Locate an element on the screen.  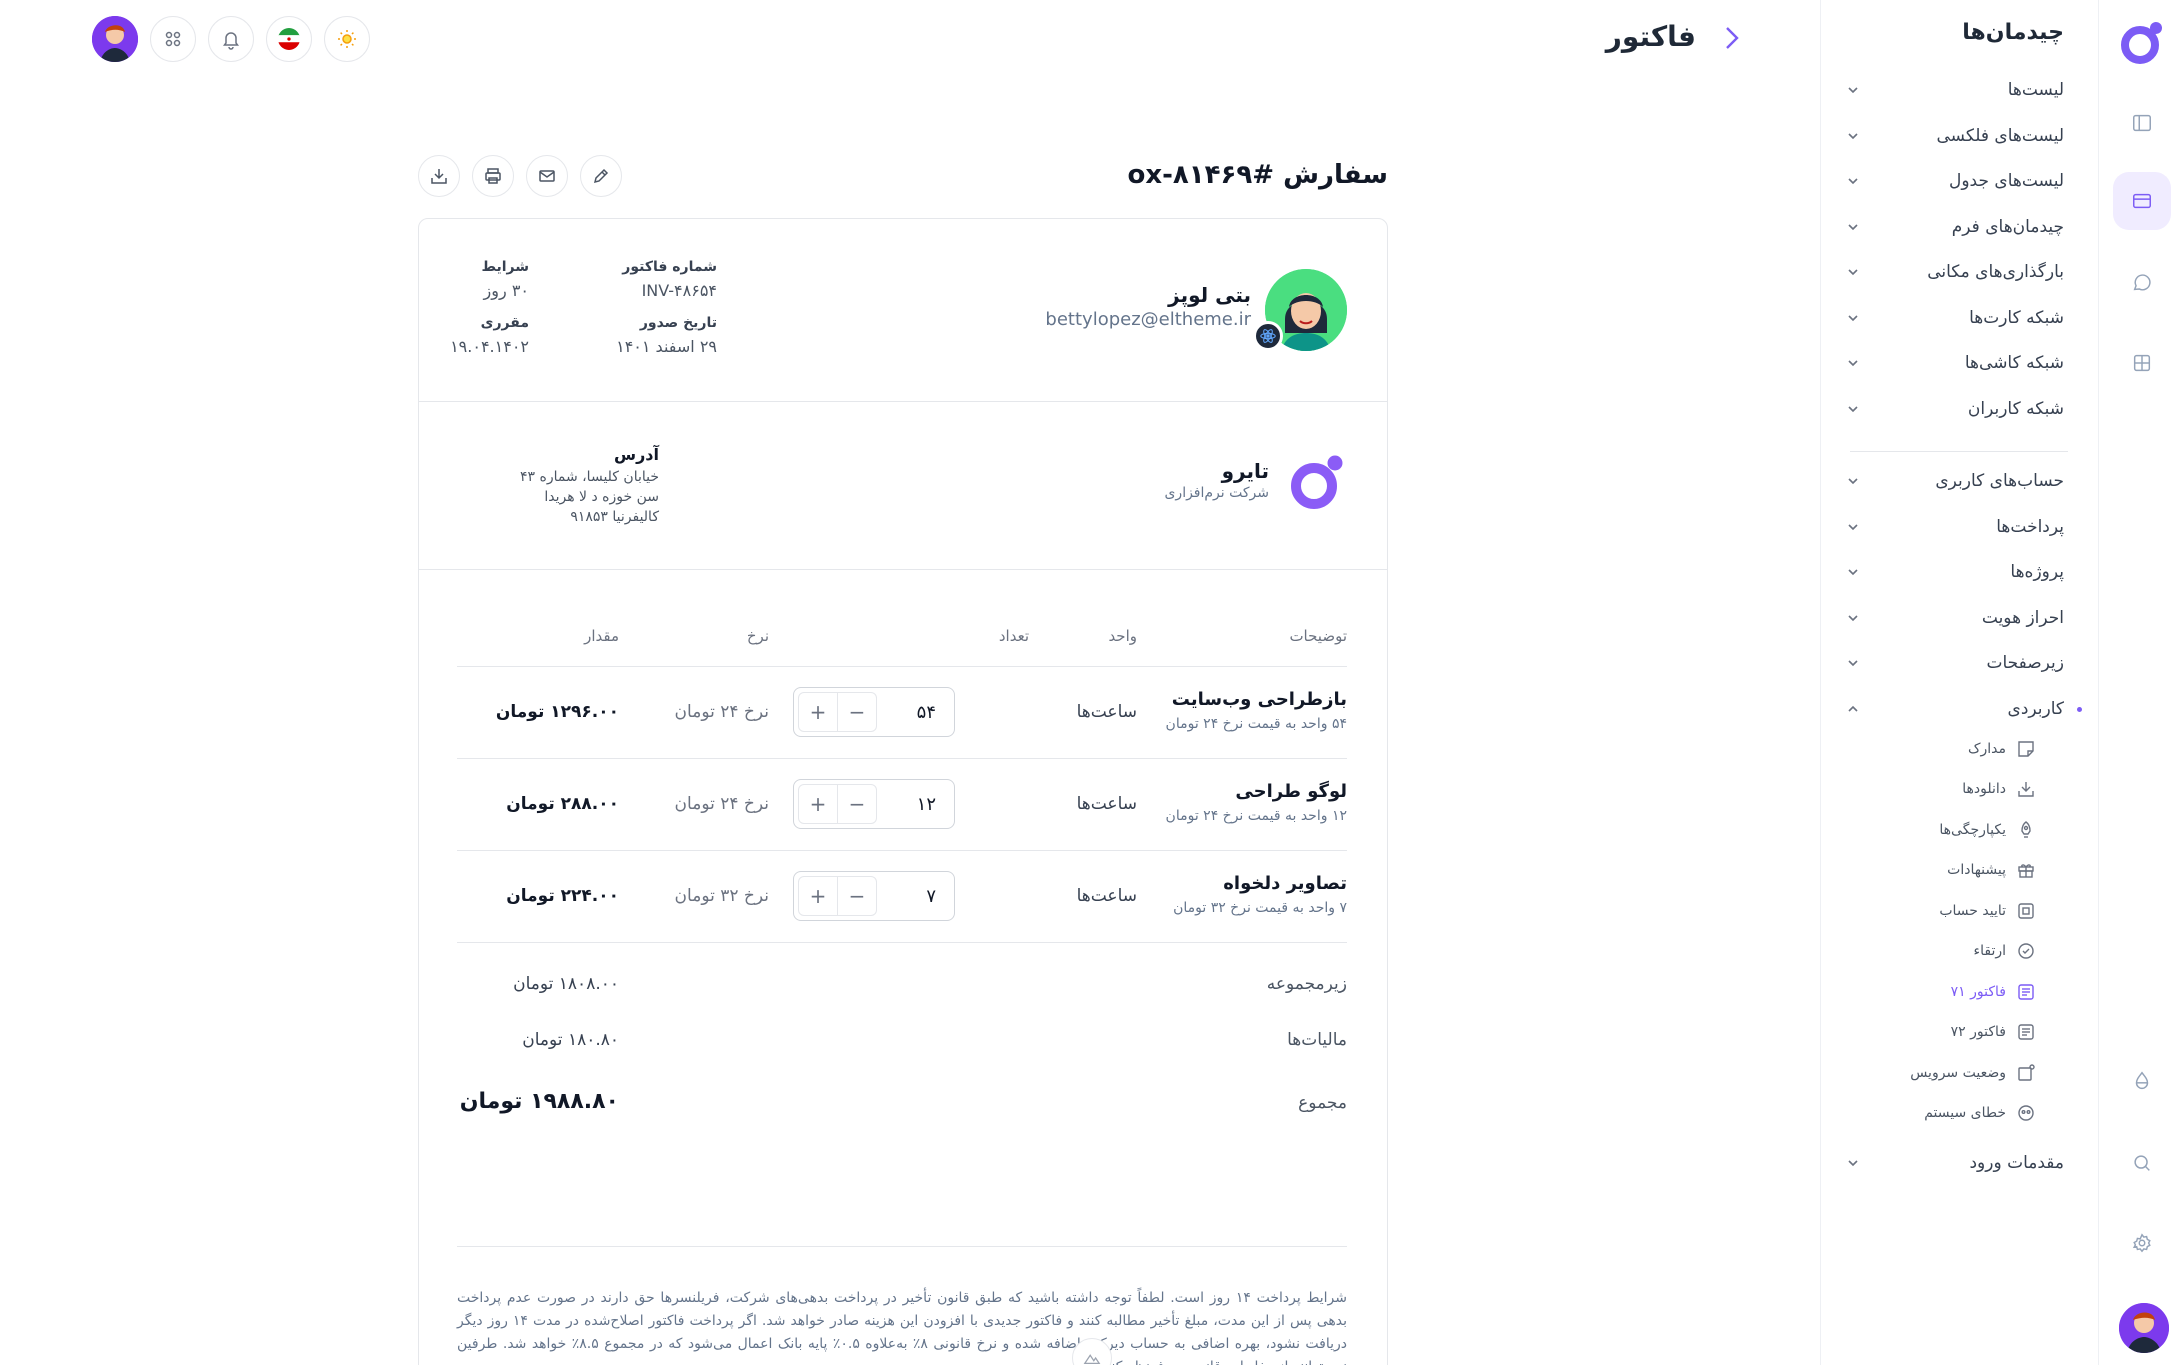
search-icon is located at coordinates (2142, 1163).